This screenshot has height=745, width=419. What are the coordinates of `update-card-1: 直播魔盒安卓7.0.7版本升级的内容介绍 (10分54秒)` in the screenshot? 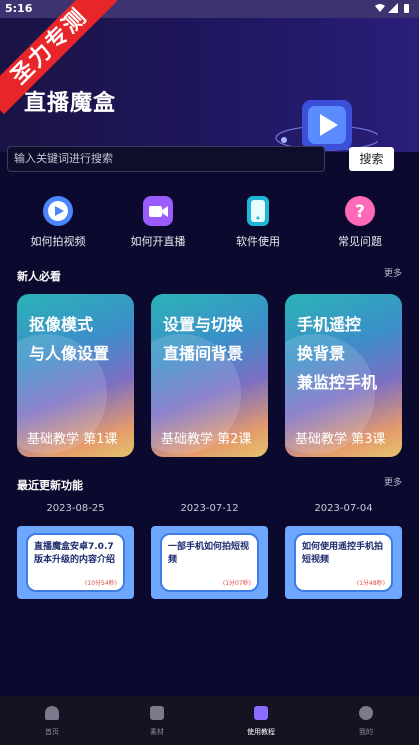 It's located at (75, 562).